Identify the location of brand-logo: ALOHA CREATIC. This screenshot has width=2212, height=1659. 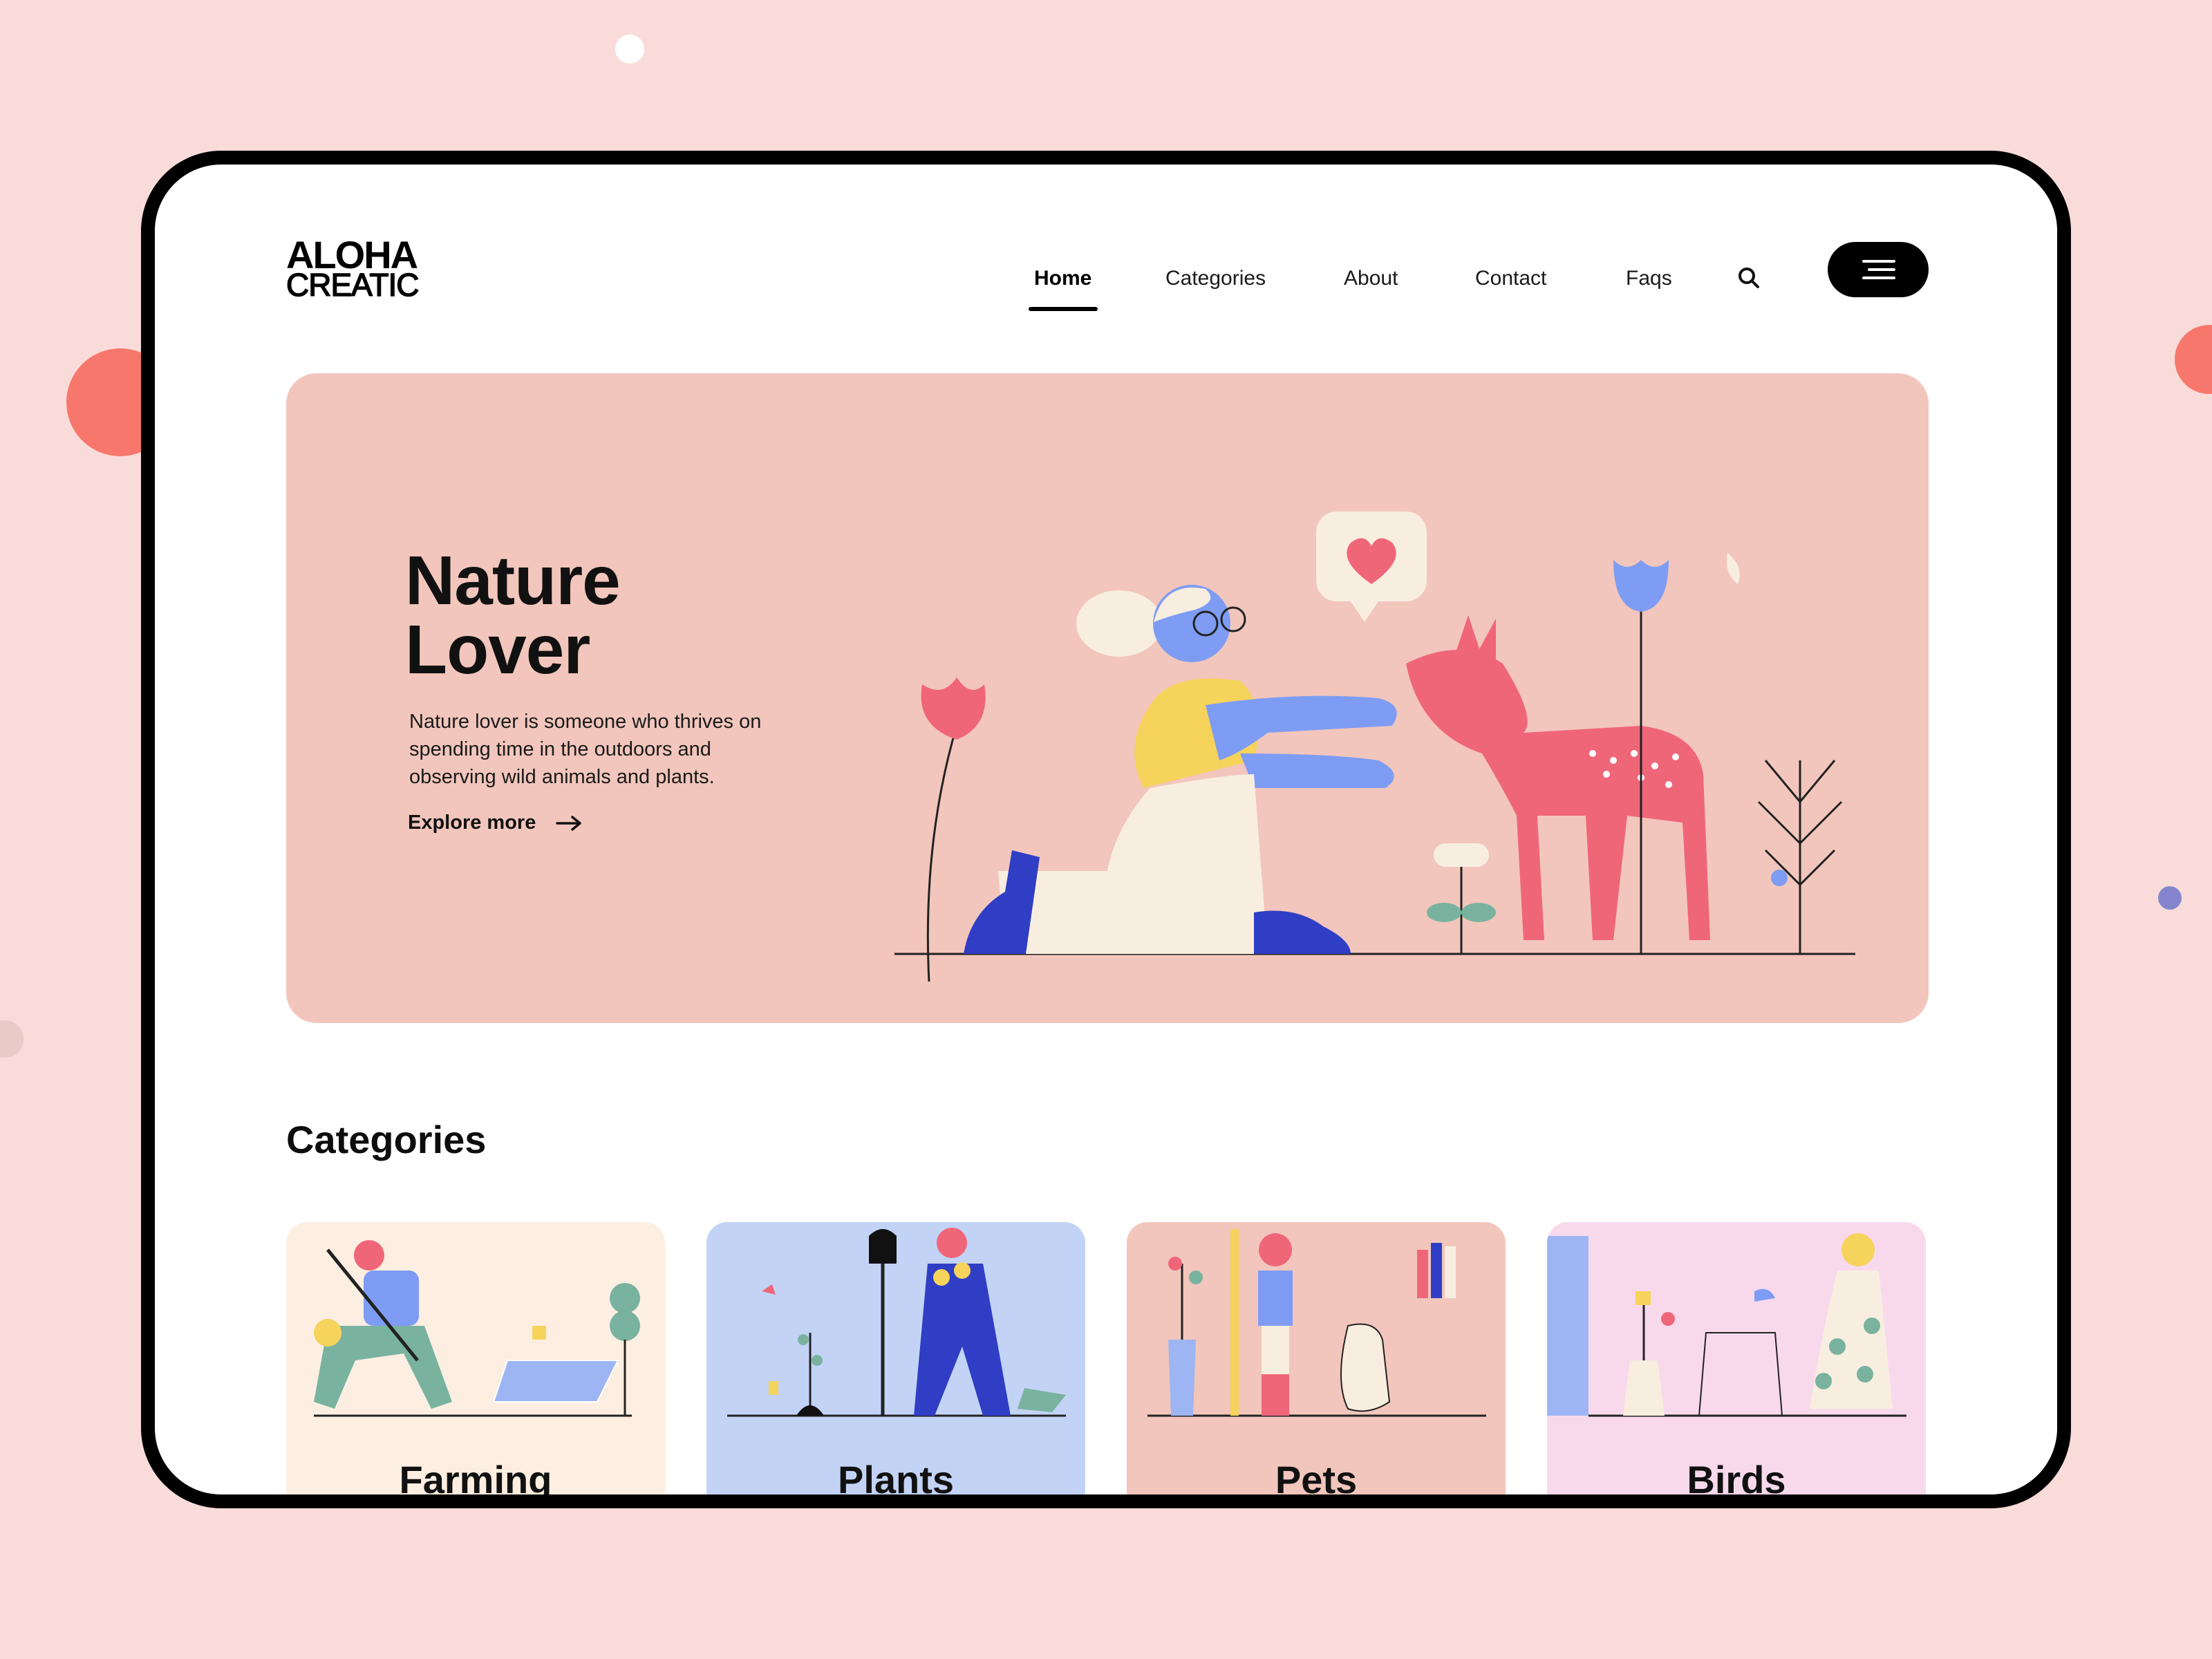
(352, 269).